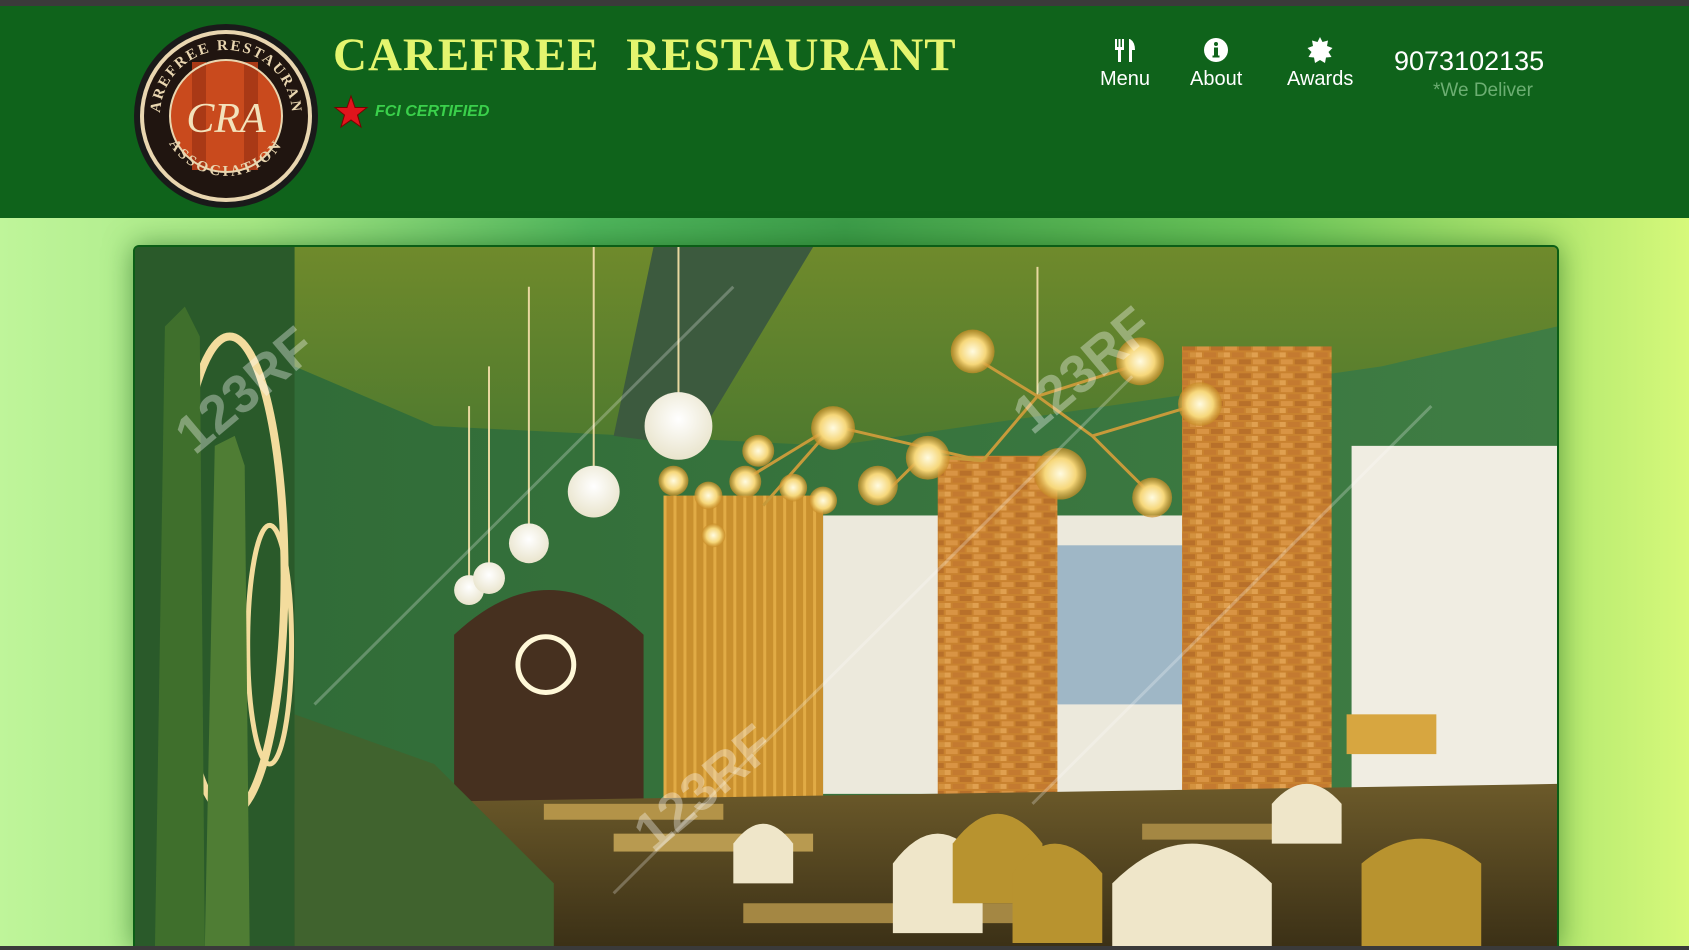 The width and height of the screenshot is (1689, 950). What do you see at coordinates (1483, 90) in the screenshot?
I see `delivery-note: *We Deliver` at bounding box center [1483, 90].